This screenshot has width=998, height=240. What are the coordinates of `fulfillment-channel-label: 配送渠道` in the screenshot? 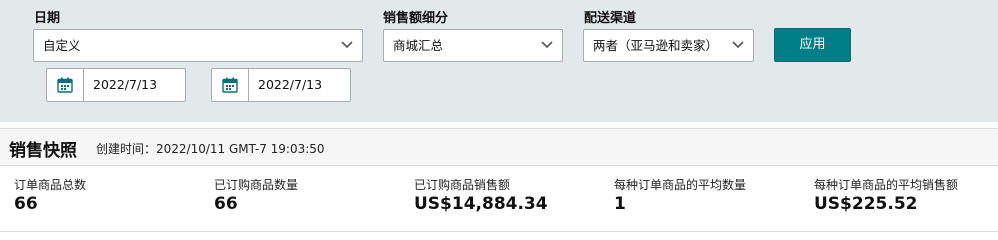 It's located at (610, 18).